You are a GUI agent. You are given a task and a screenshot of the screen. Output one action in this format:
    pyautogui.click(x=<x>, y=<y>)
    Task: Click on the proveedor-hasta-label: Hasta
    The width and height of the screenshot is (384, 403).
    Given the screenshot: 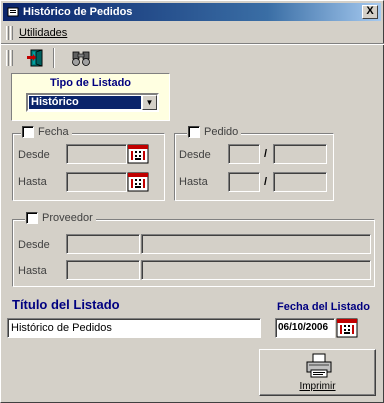 What is the action you would take?
    pyautogui.click(x=32, y=271)
    